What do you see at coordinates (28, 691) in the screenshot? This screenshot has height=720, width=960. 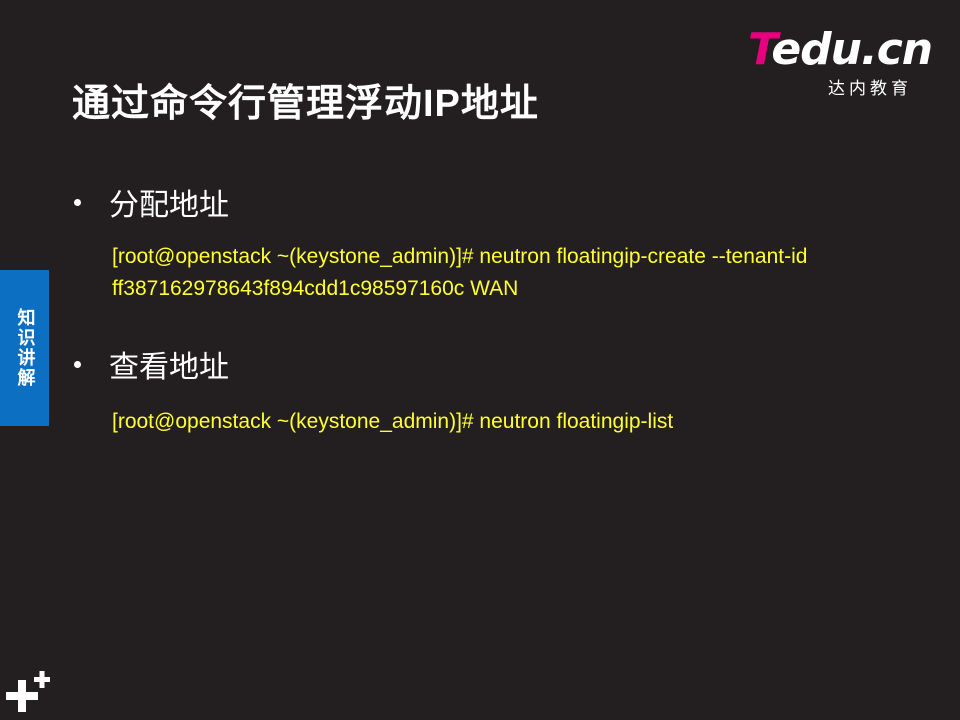 I see `plus-plus-icon` at bounding box center [28, 691].